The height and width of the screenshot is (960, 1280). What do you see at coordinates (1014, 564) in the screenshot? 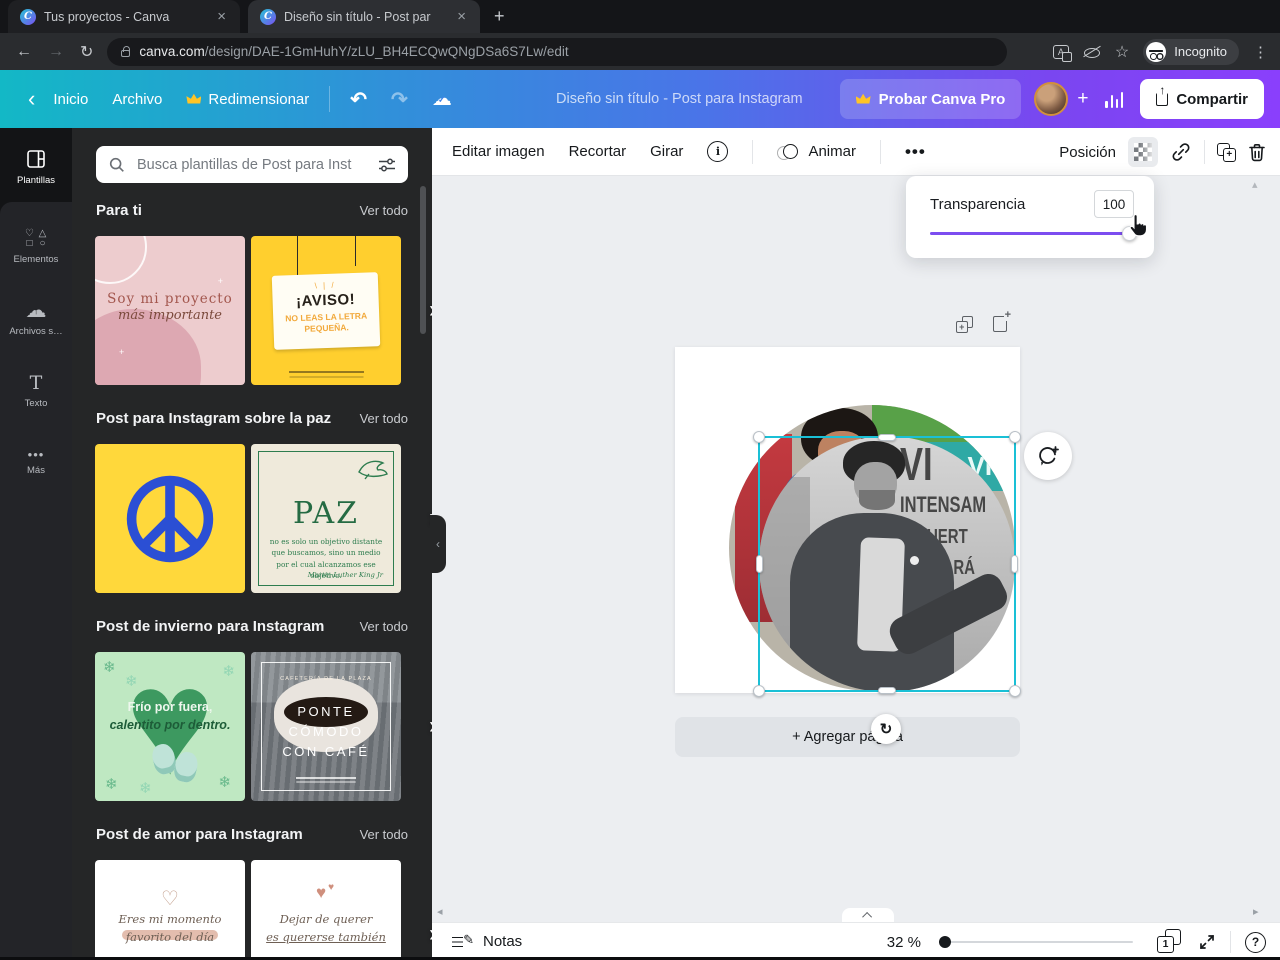
I see `resize-handle-right` at bounding box center [1014, 564].